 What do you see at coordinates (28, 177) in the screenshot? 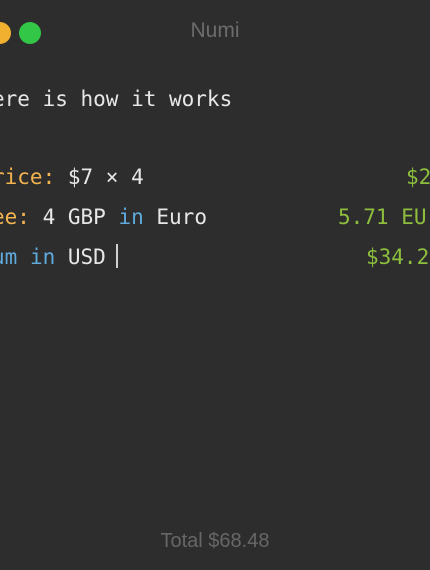
I see `price-label: rice:` at bounding box center [28, 177].